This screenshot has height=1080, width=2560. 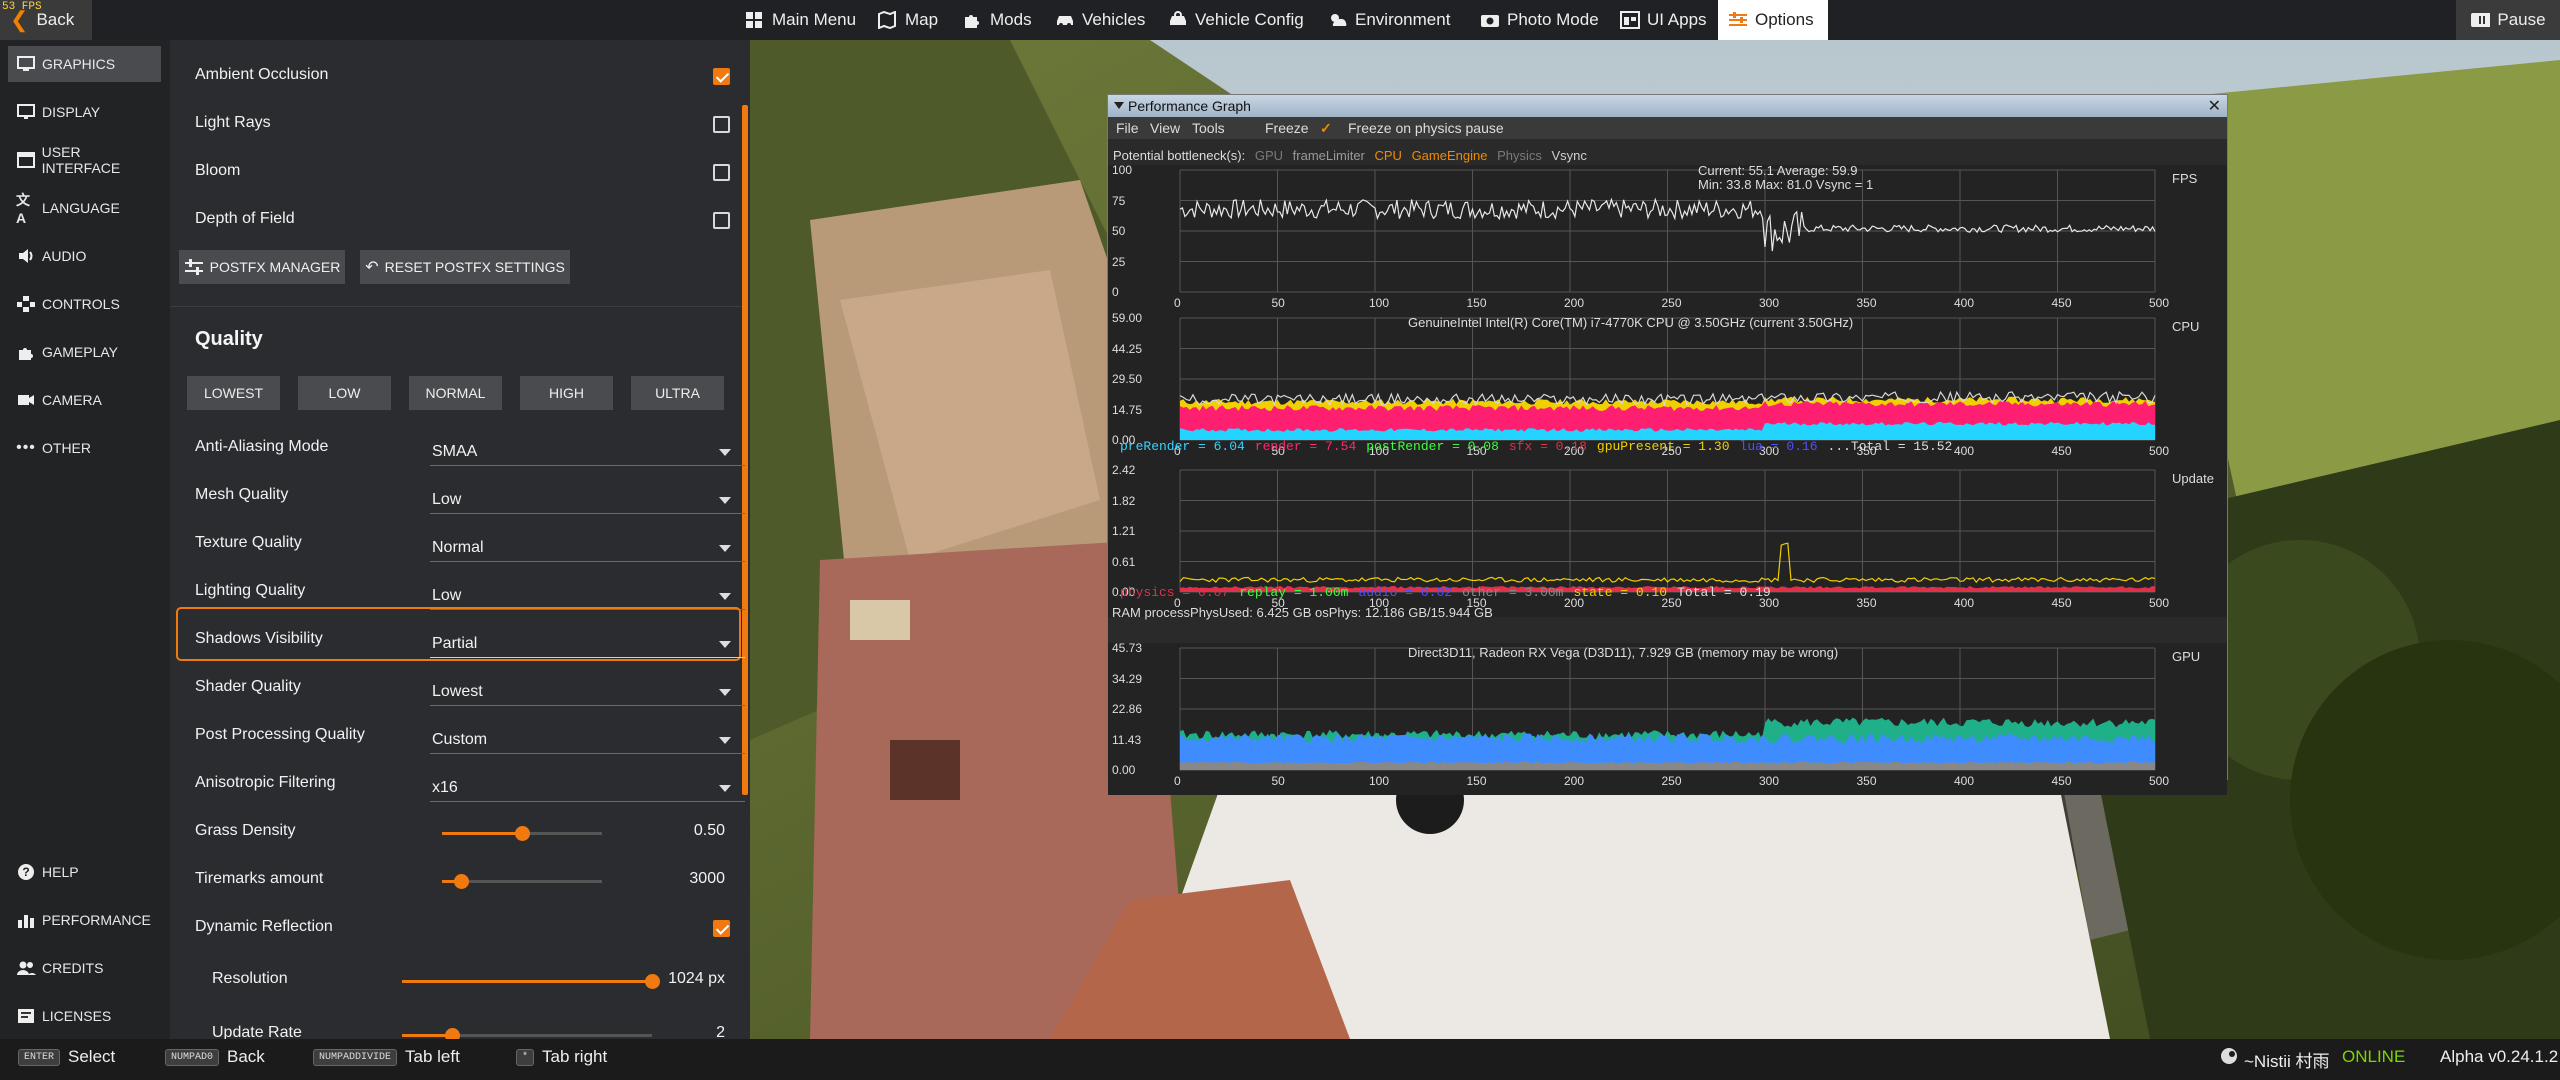 I want to click on options-button: Options, so click(x=1773, y=20).